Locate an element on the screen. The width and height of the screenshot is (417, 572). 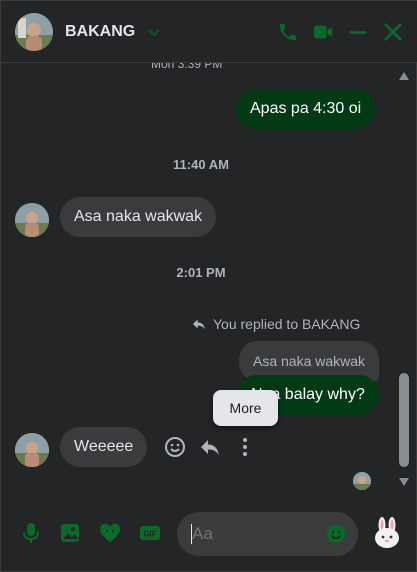
timestamp-cut: Mon 3:39 PM is located at coordinates (187, 67).